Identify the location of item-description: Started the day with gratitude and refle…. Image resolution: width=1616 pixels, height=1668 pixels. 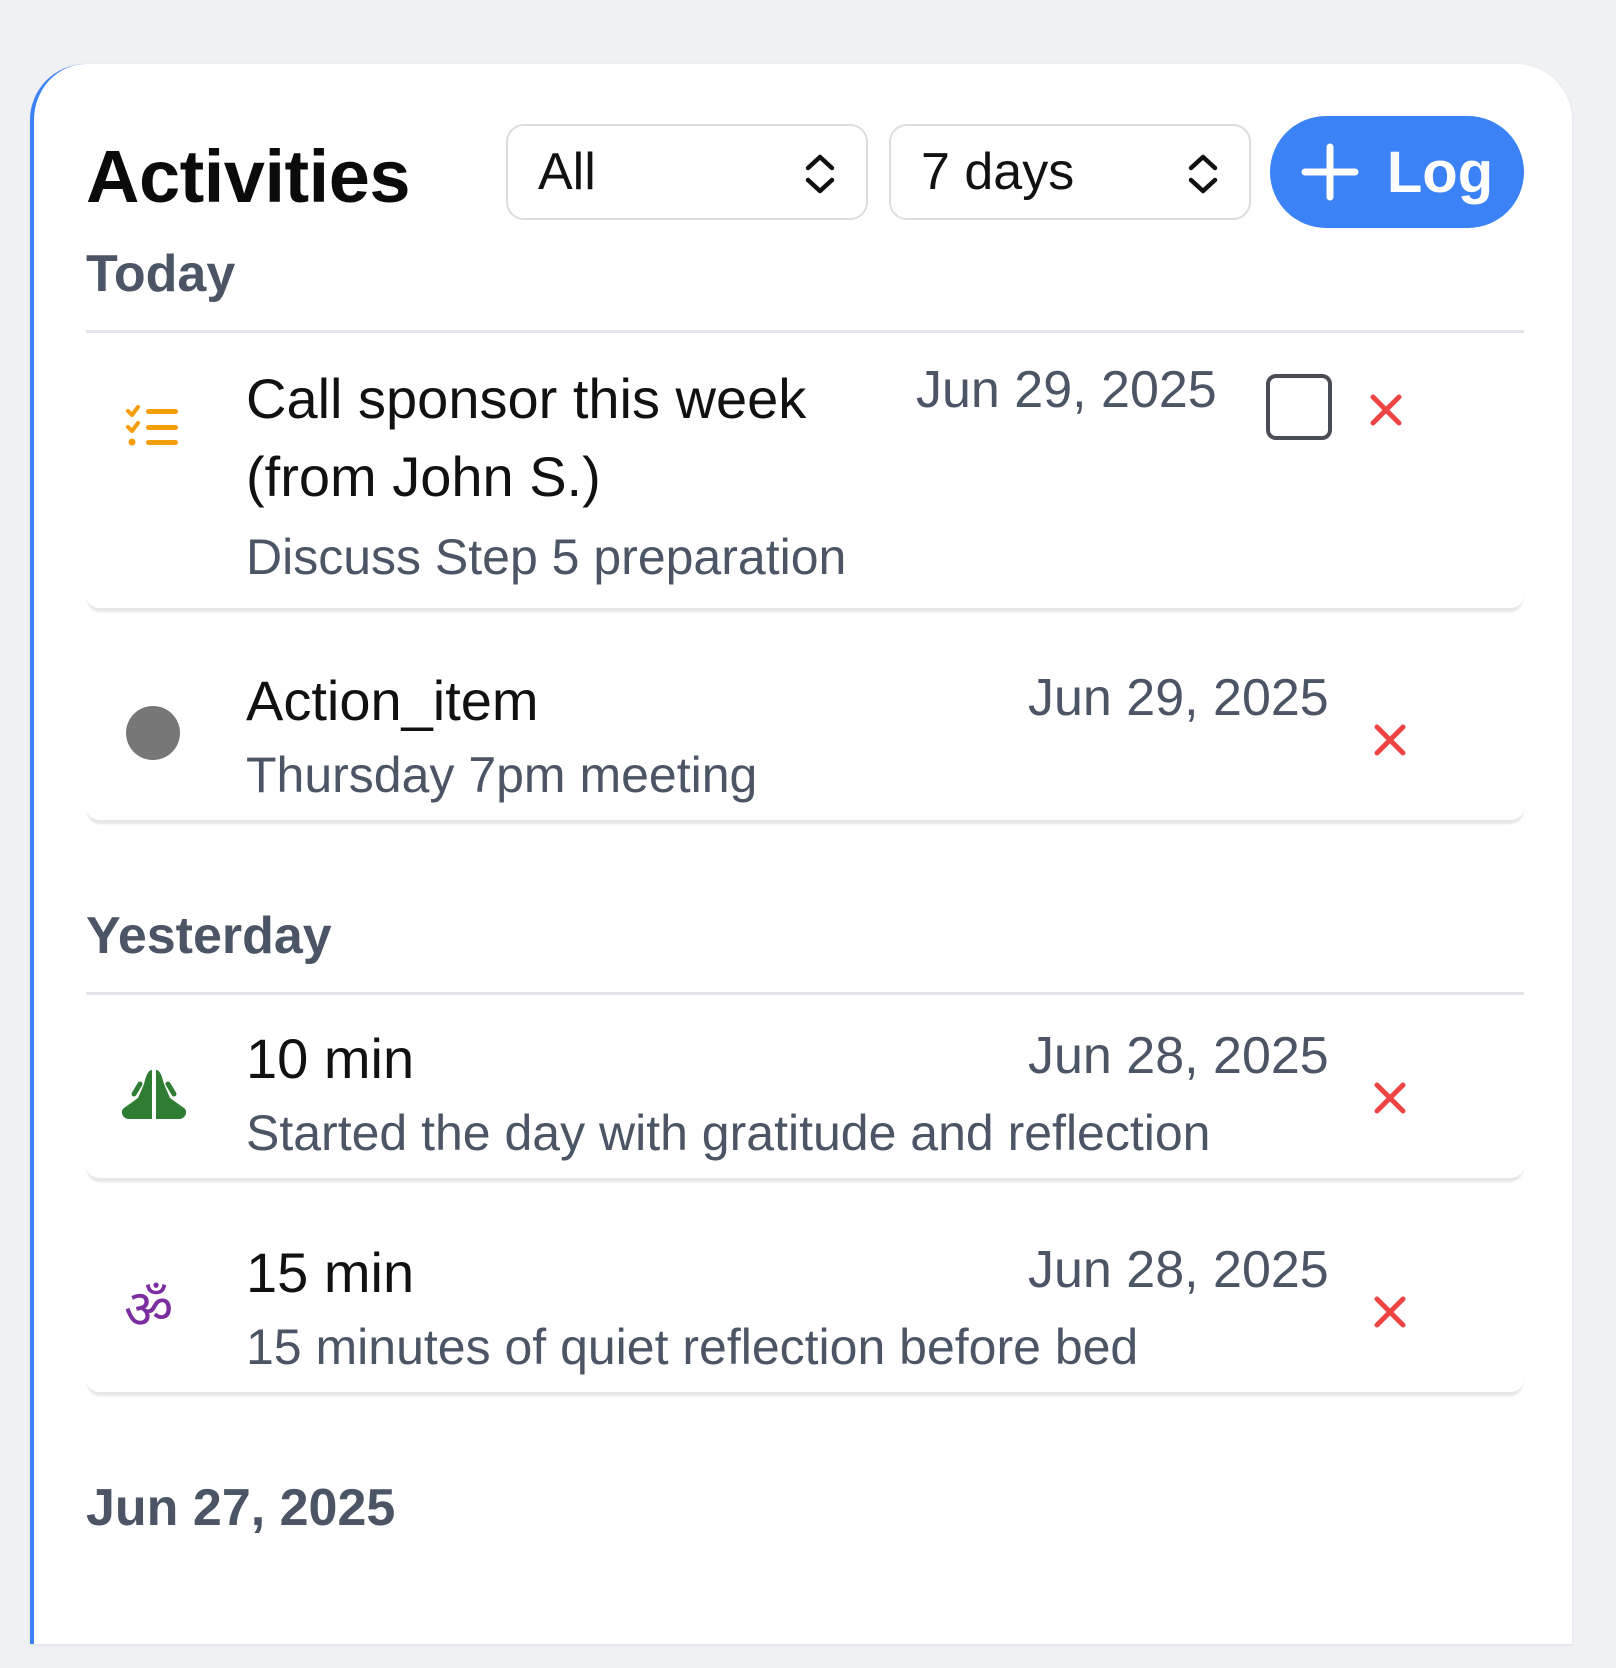
(728, 1133).